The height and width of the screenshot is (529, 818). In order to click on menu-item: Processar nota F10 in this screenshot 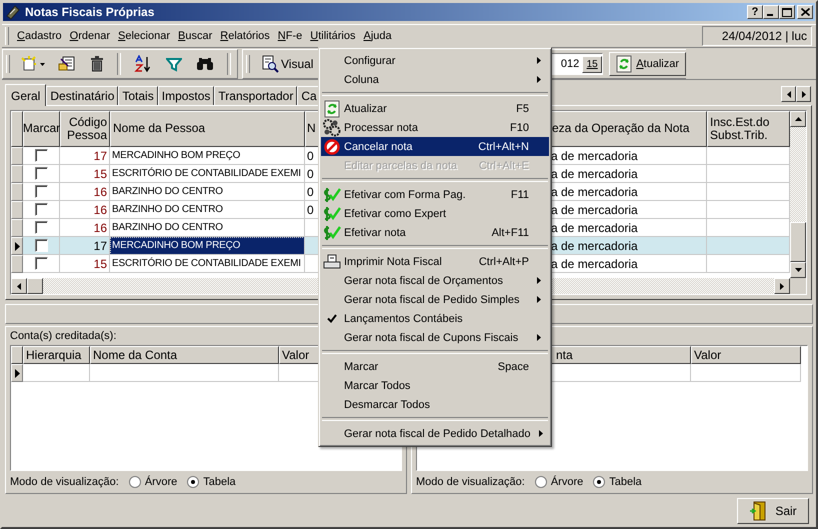, I will do `click(435, 127)`.